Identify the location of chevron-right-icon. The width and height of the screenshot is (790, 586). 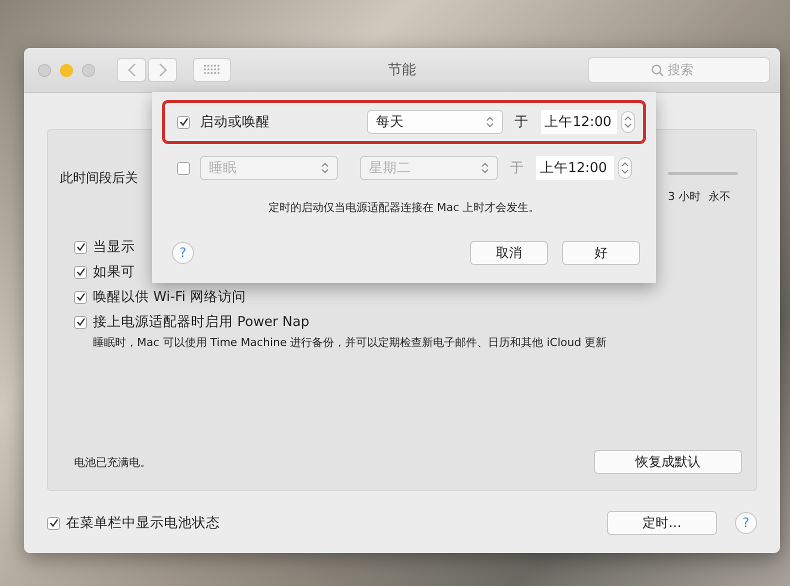
(163, 70).